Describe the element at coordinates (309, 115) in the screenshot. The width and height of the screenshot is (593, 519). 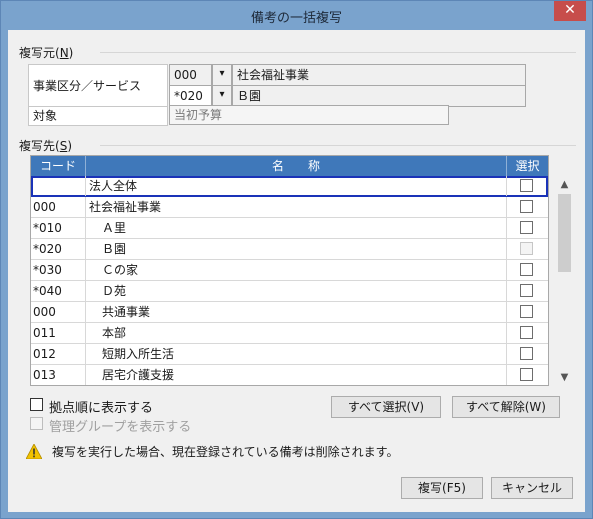
I see `target-field: 当初予算` at that location.